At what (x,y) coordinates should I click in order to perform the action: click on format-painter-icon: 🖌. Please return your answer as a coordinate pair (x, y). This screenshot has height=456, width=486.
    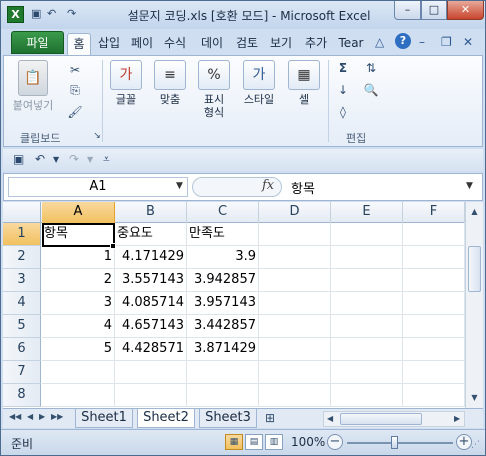
    Looking at the image, I should click on (75, 112).